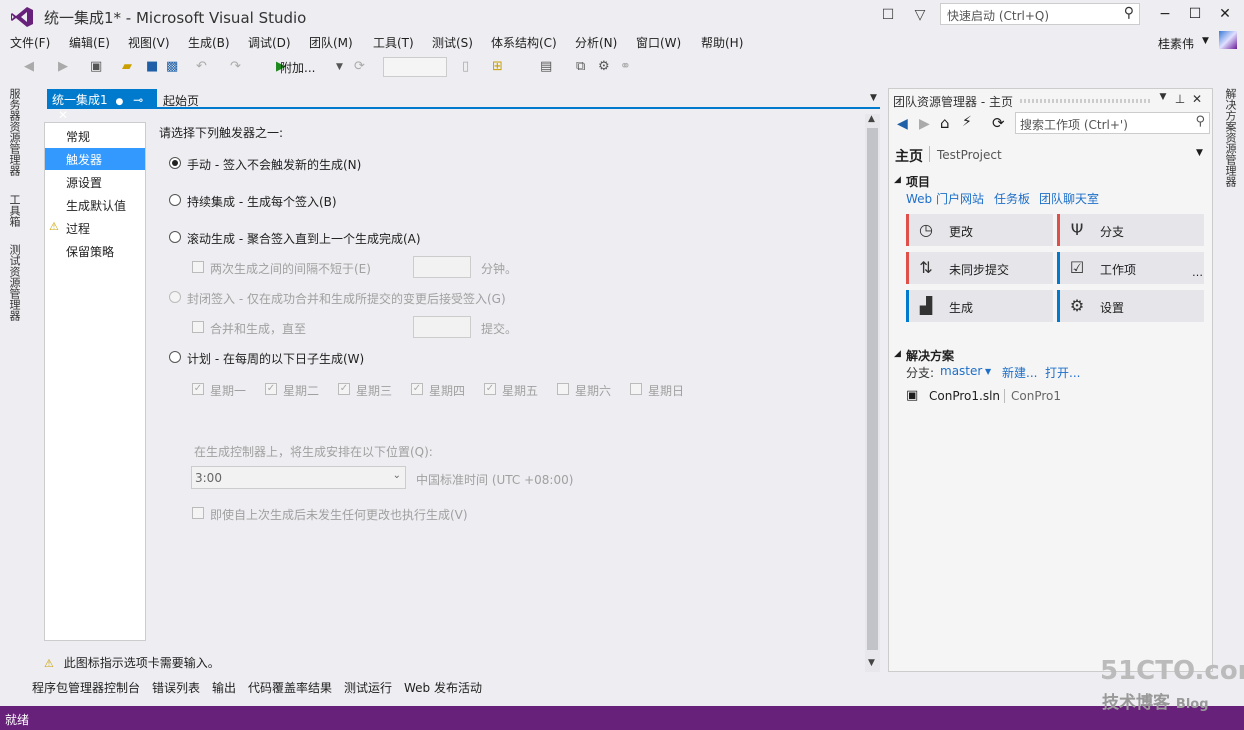 The image size is (1244, 730). Describe the element at coordinates (235, 67) in the screenshot. I see `redo-icon: ↷` at that location.